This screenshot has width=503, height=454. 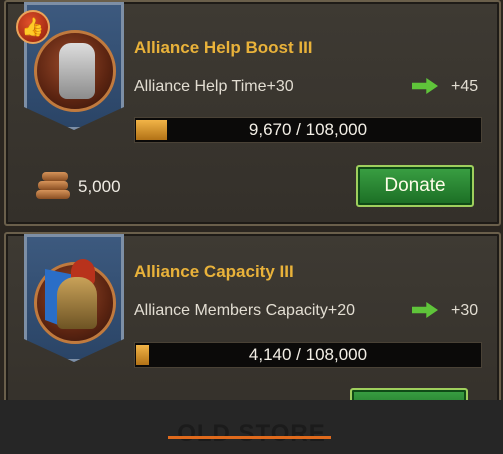 I want to click on donate-button: Donate, so click(x=415, y=186).